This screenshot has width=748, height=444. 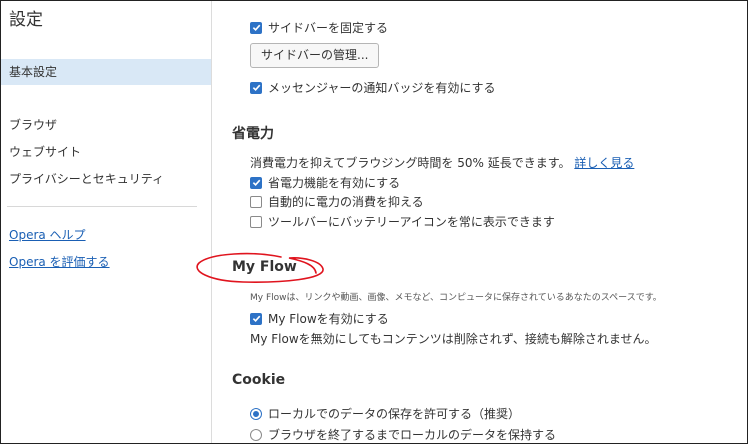 I want to click on battery-saver-heading: 省電力, so click(x=253, y=134).